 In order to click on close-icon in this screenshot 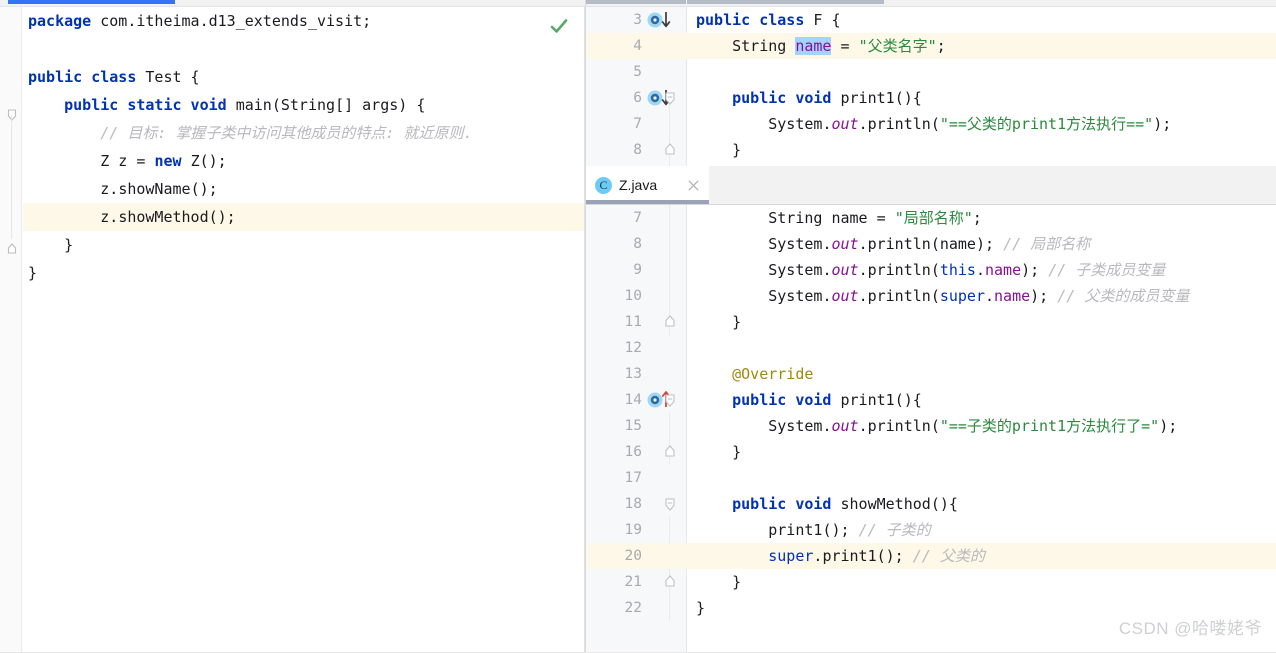, I will do `click(693, 185)`.